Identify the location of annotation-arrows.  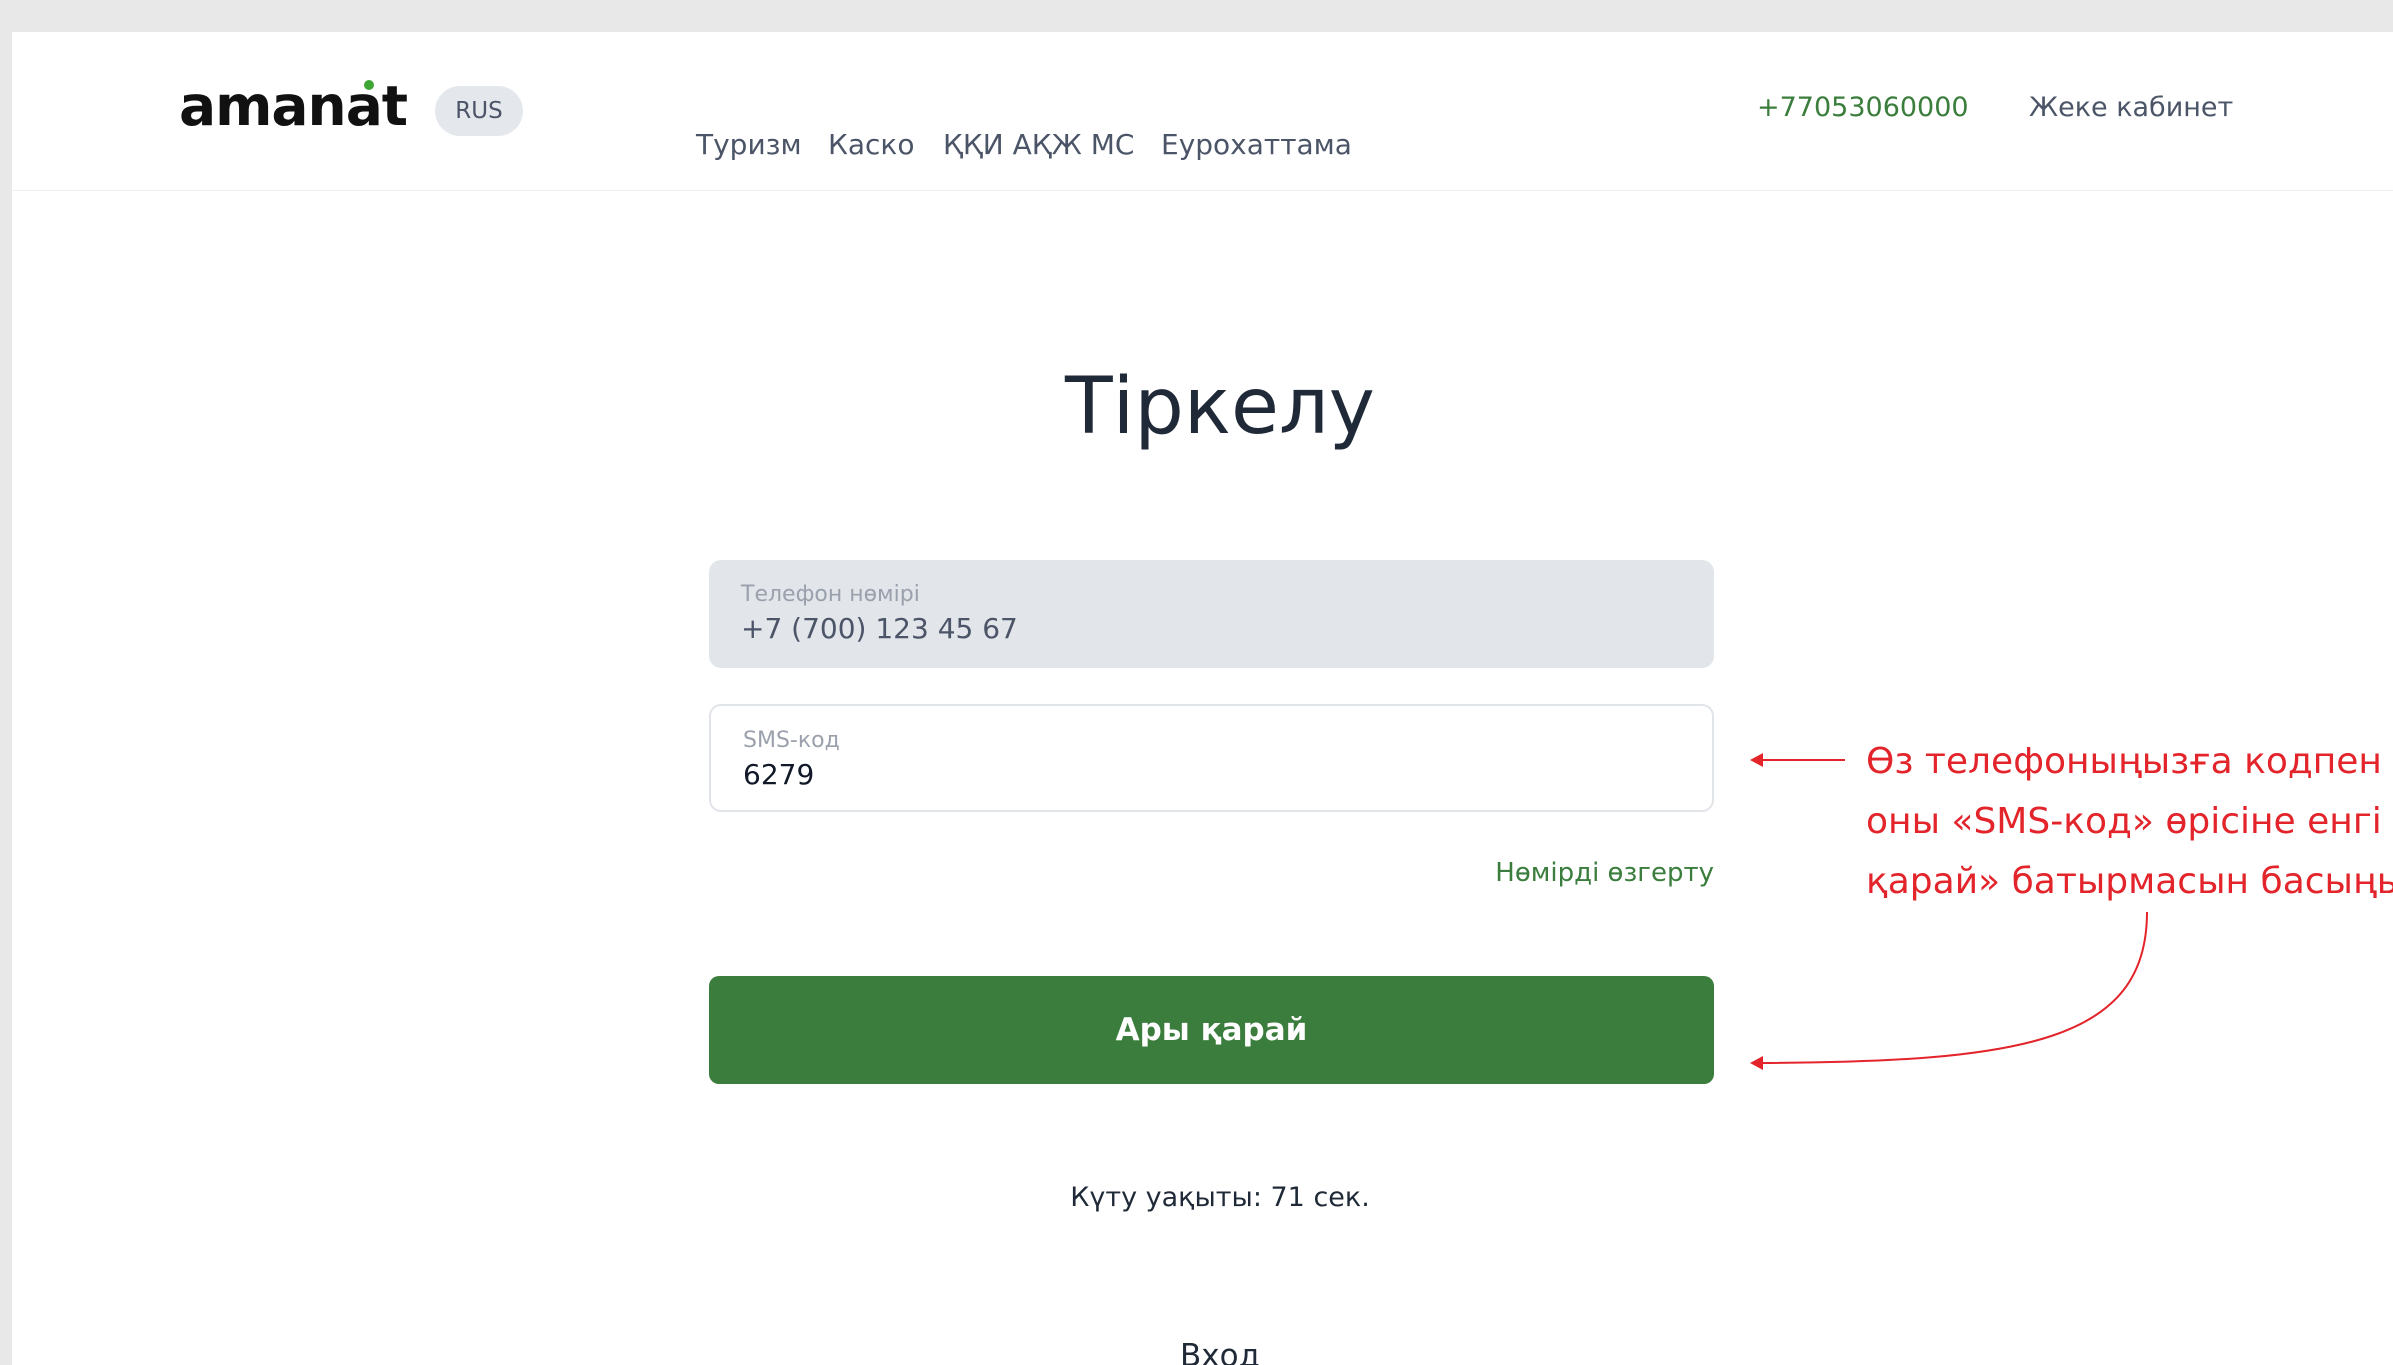
(1949, 911).